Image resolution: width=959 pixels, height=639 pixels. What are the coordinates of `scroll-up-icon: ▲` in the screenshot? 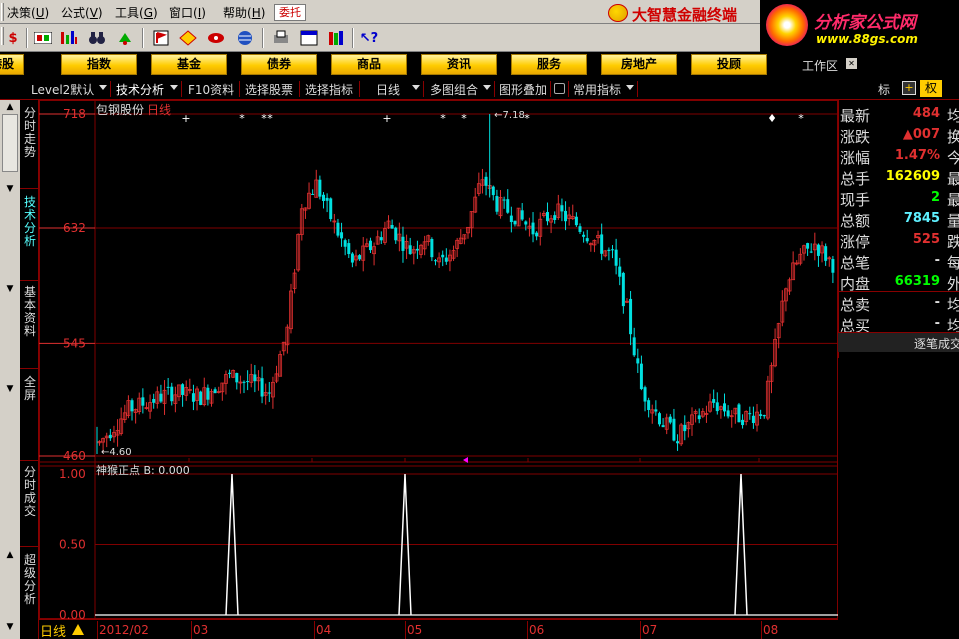 It's located at (10, 107).